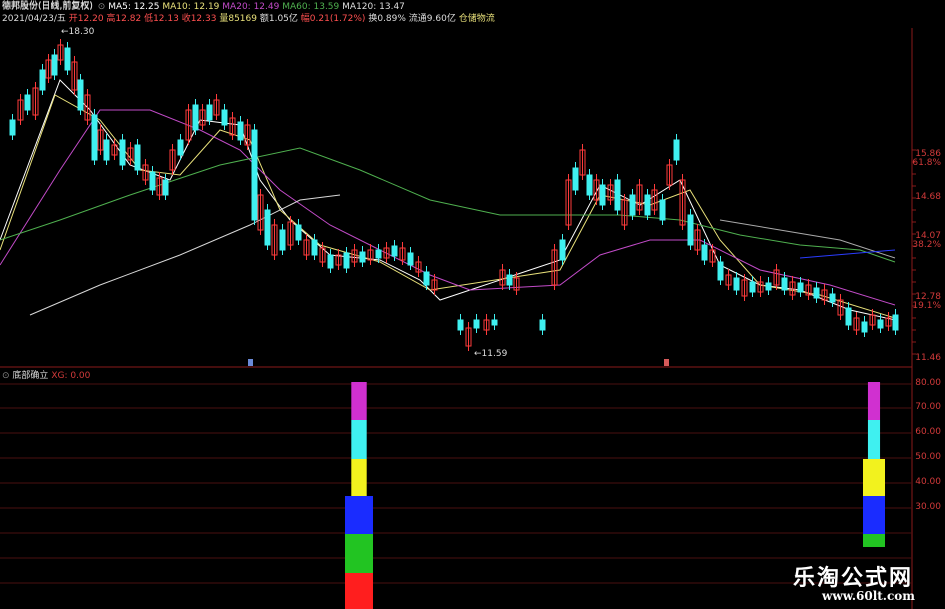 This screenshot has width=945, height=609. I want to click on y-pct-4: 19.1%, so click(926, 306).